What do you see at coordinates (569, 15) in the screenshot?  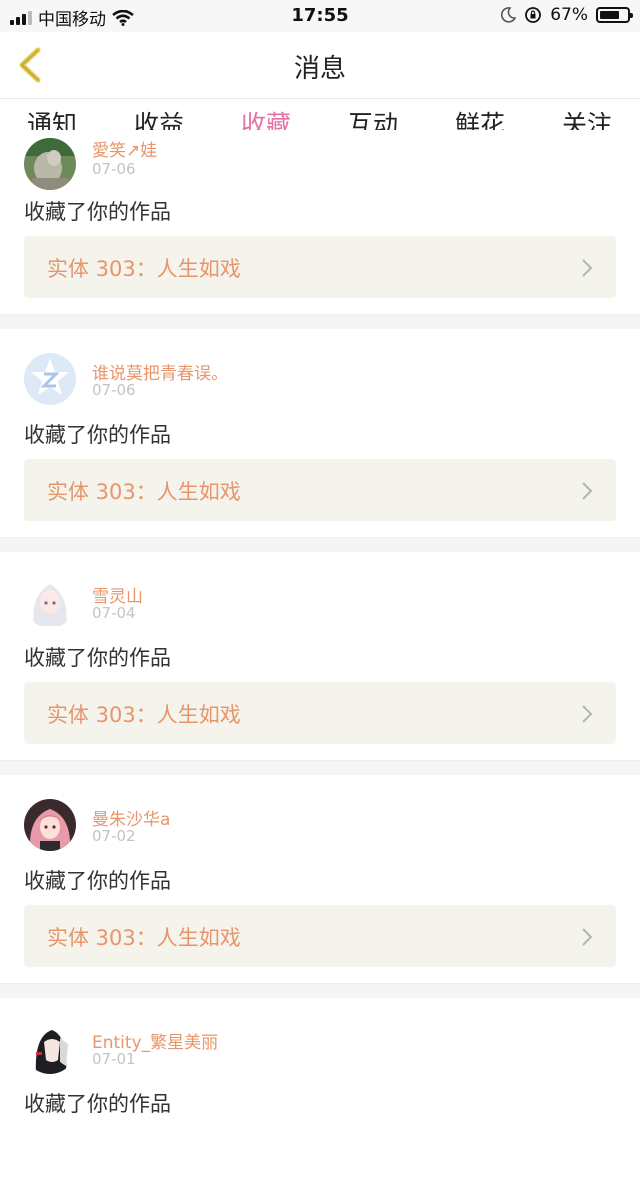 I see `battery-percent: 67%` at bounding box center [569, 15].